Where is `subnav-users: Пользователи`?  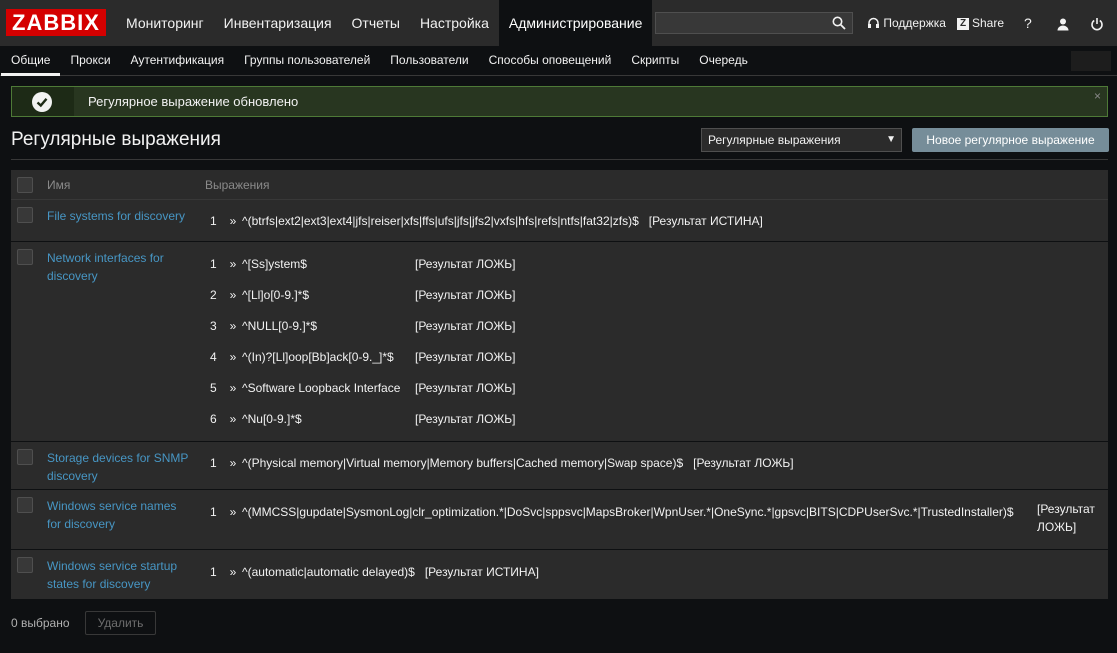
subnav-users: Пользователи is located at coordinates (429, 61).